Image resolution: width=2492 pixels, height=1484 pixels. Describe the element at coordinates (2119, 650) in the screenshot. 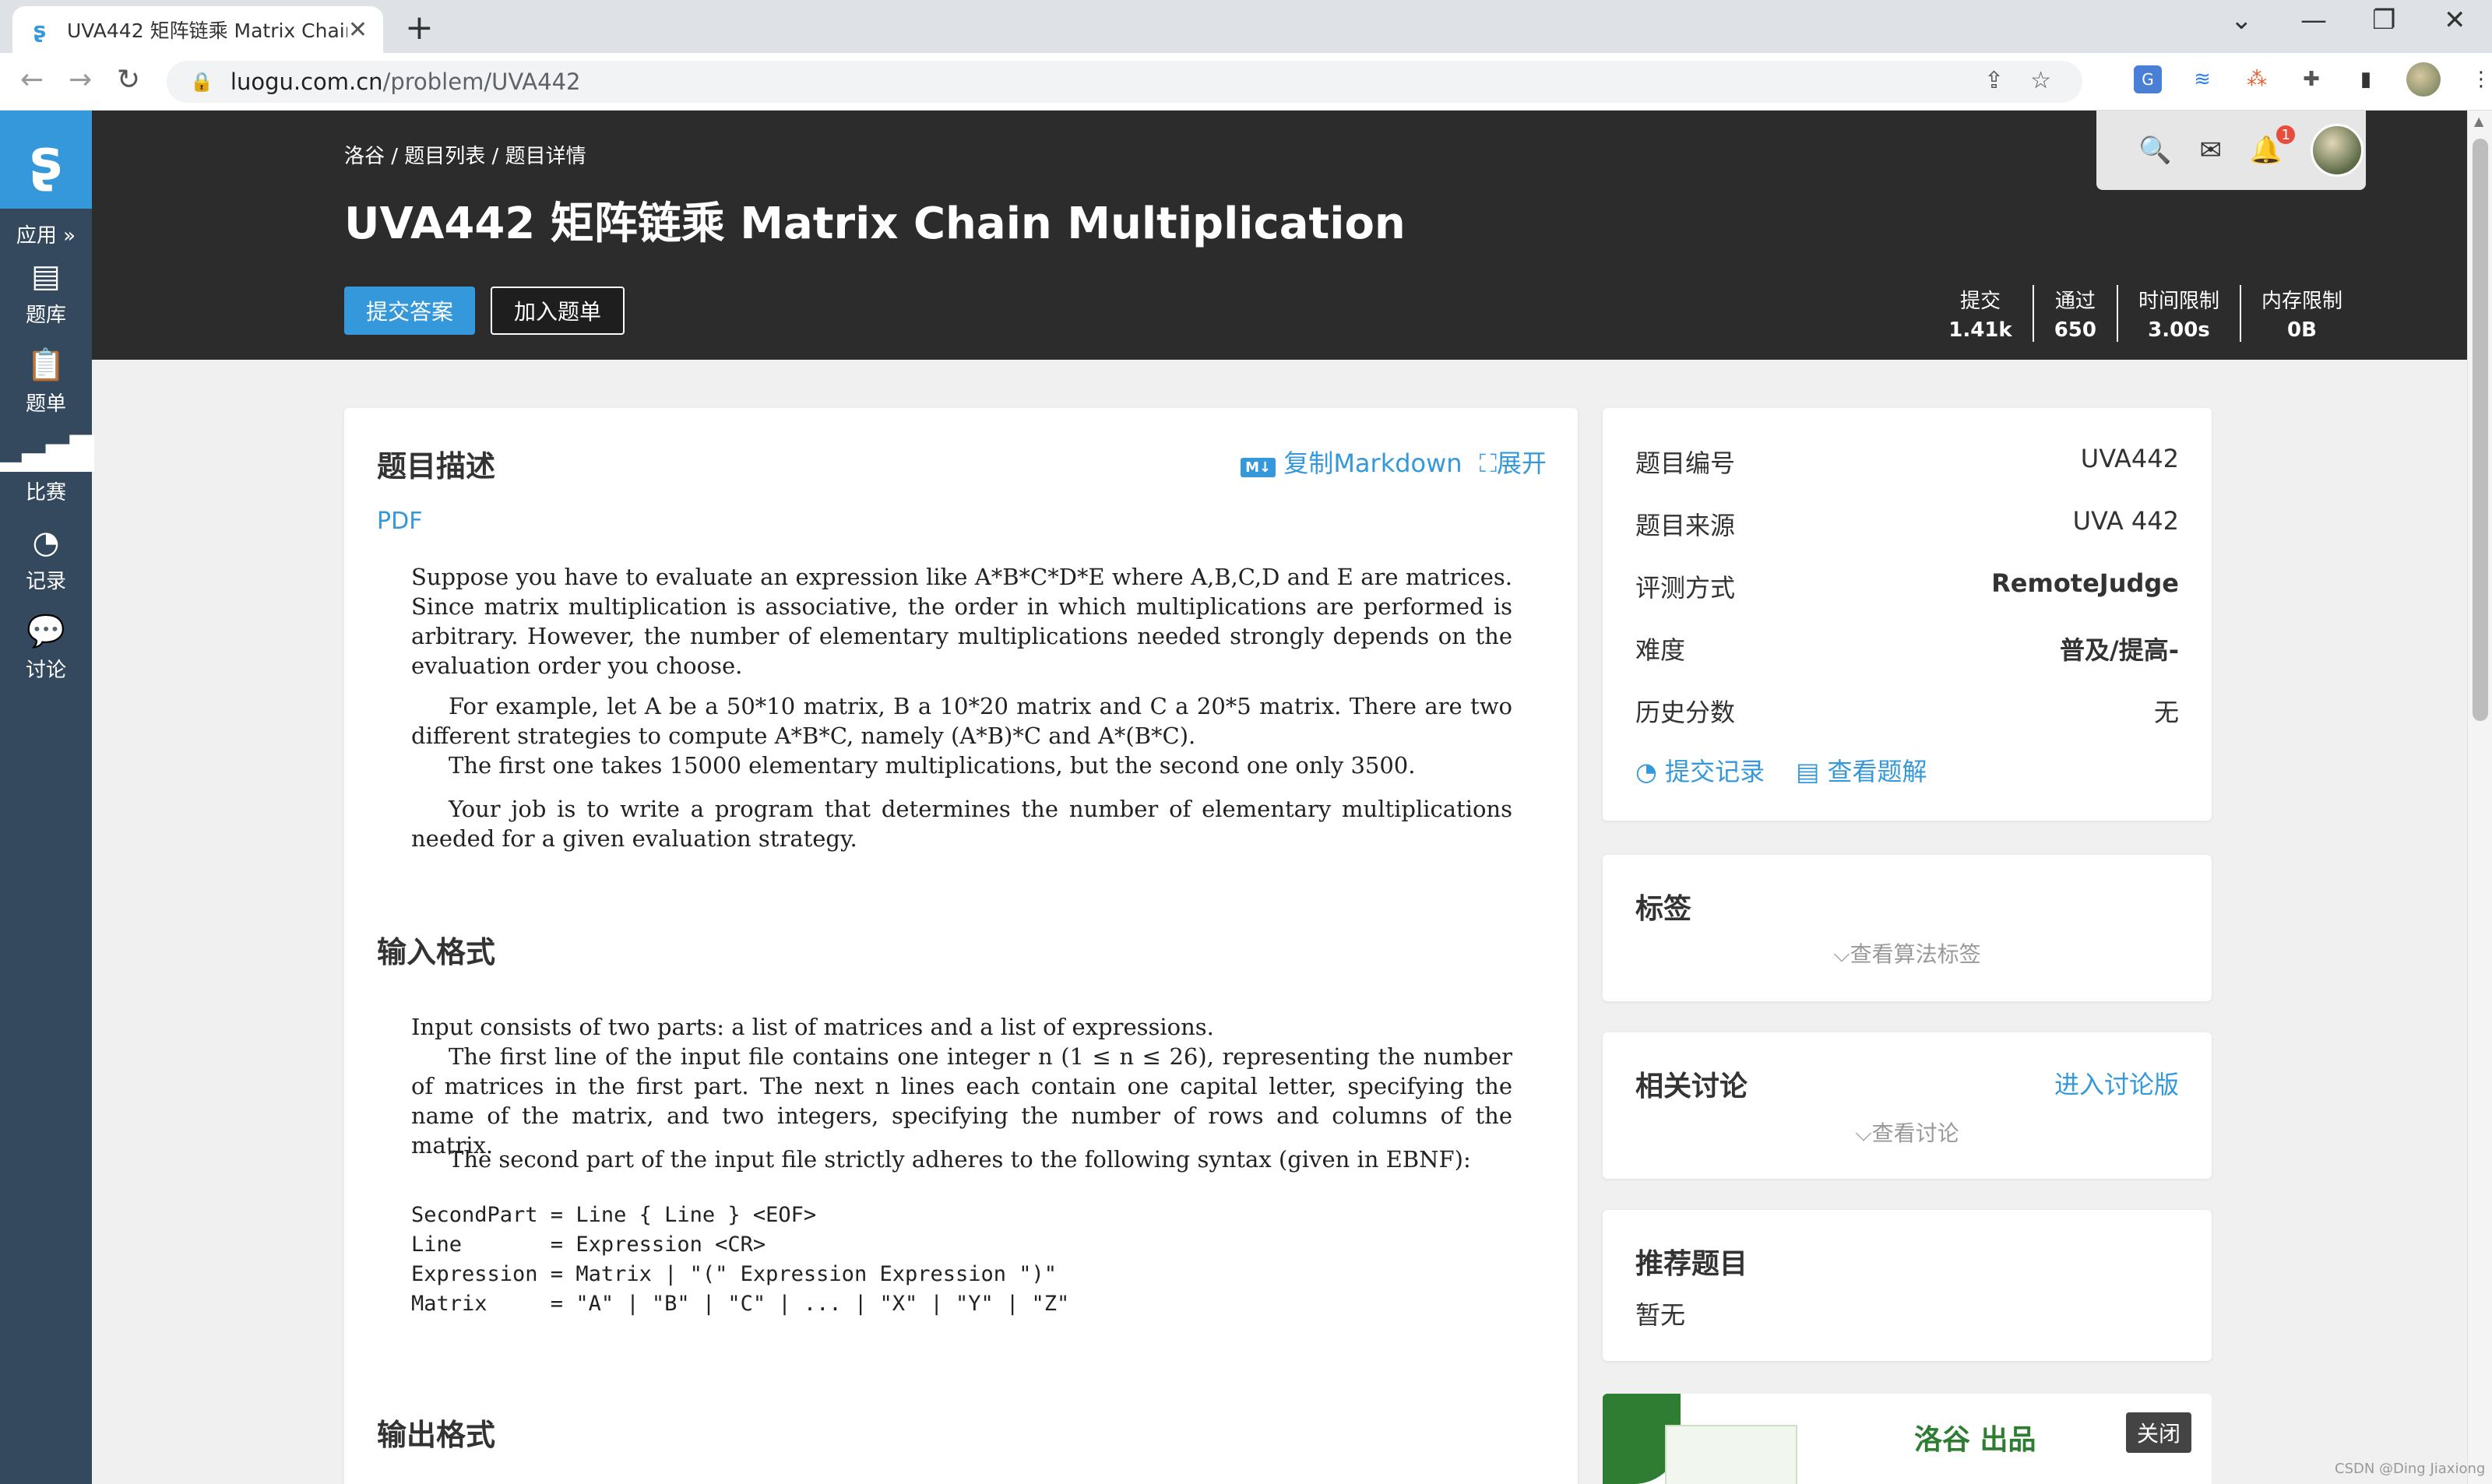

I see `difficulty-badge: 普及/提高-` at that location.